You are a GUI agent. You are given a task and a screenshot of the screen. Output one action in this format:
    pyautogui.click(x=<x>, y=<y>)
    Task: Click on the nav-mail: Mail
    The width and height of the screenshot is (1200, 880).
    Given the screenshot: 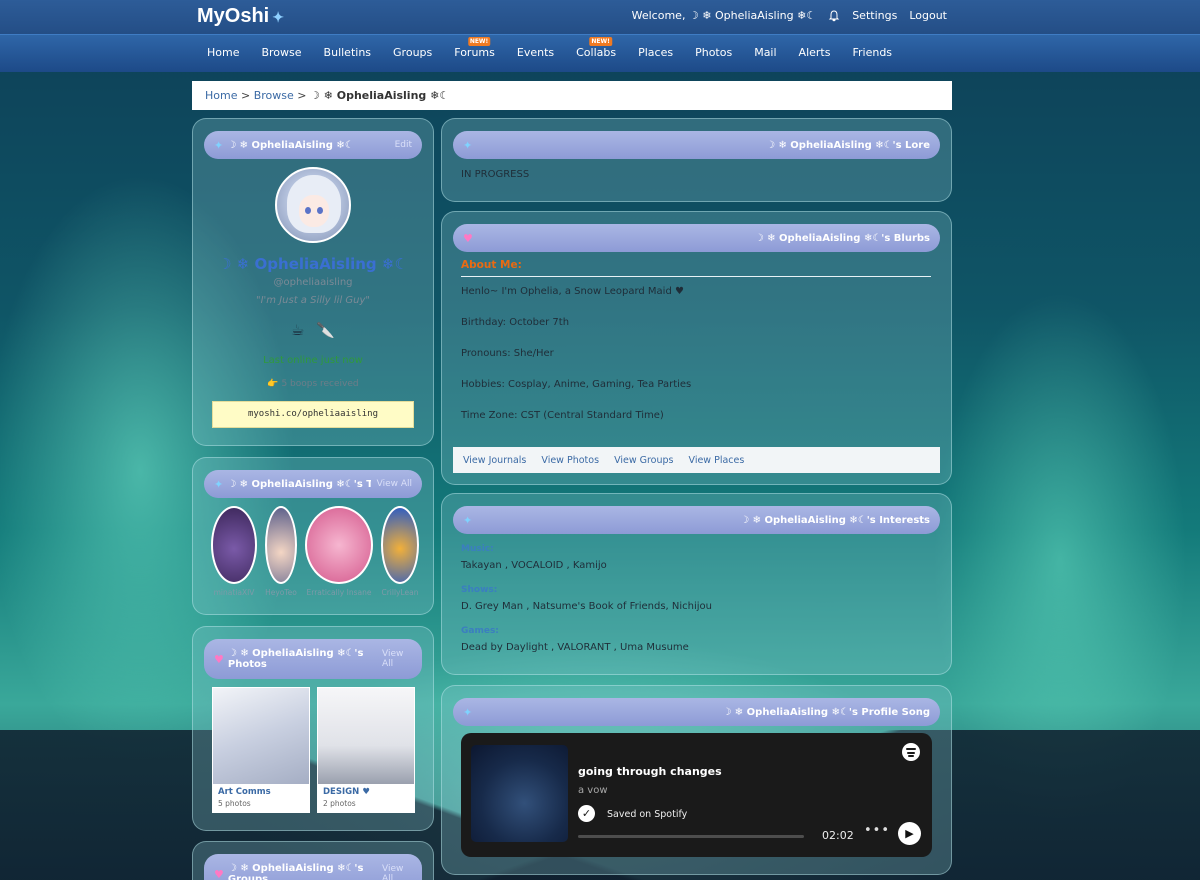 What is the action you would take?
    pyautogui.click(x=765, y=52)
    